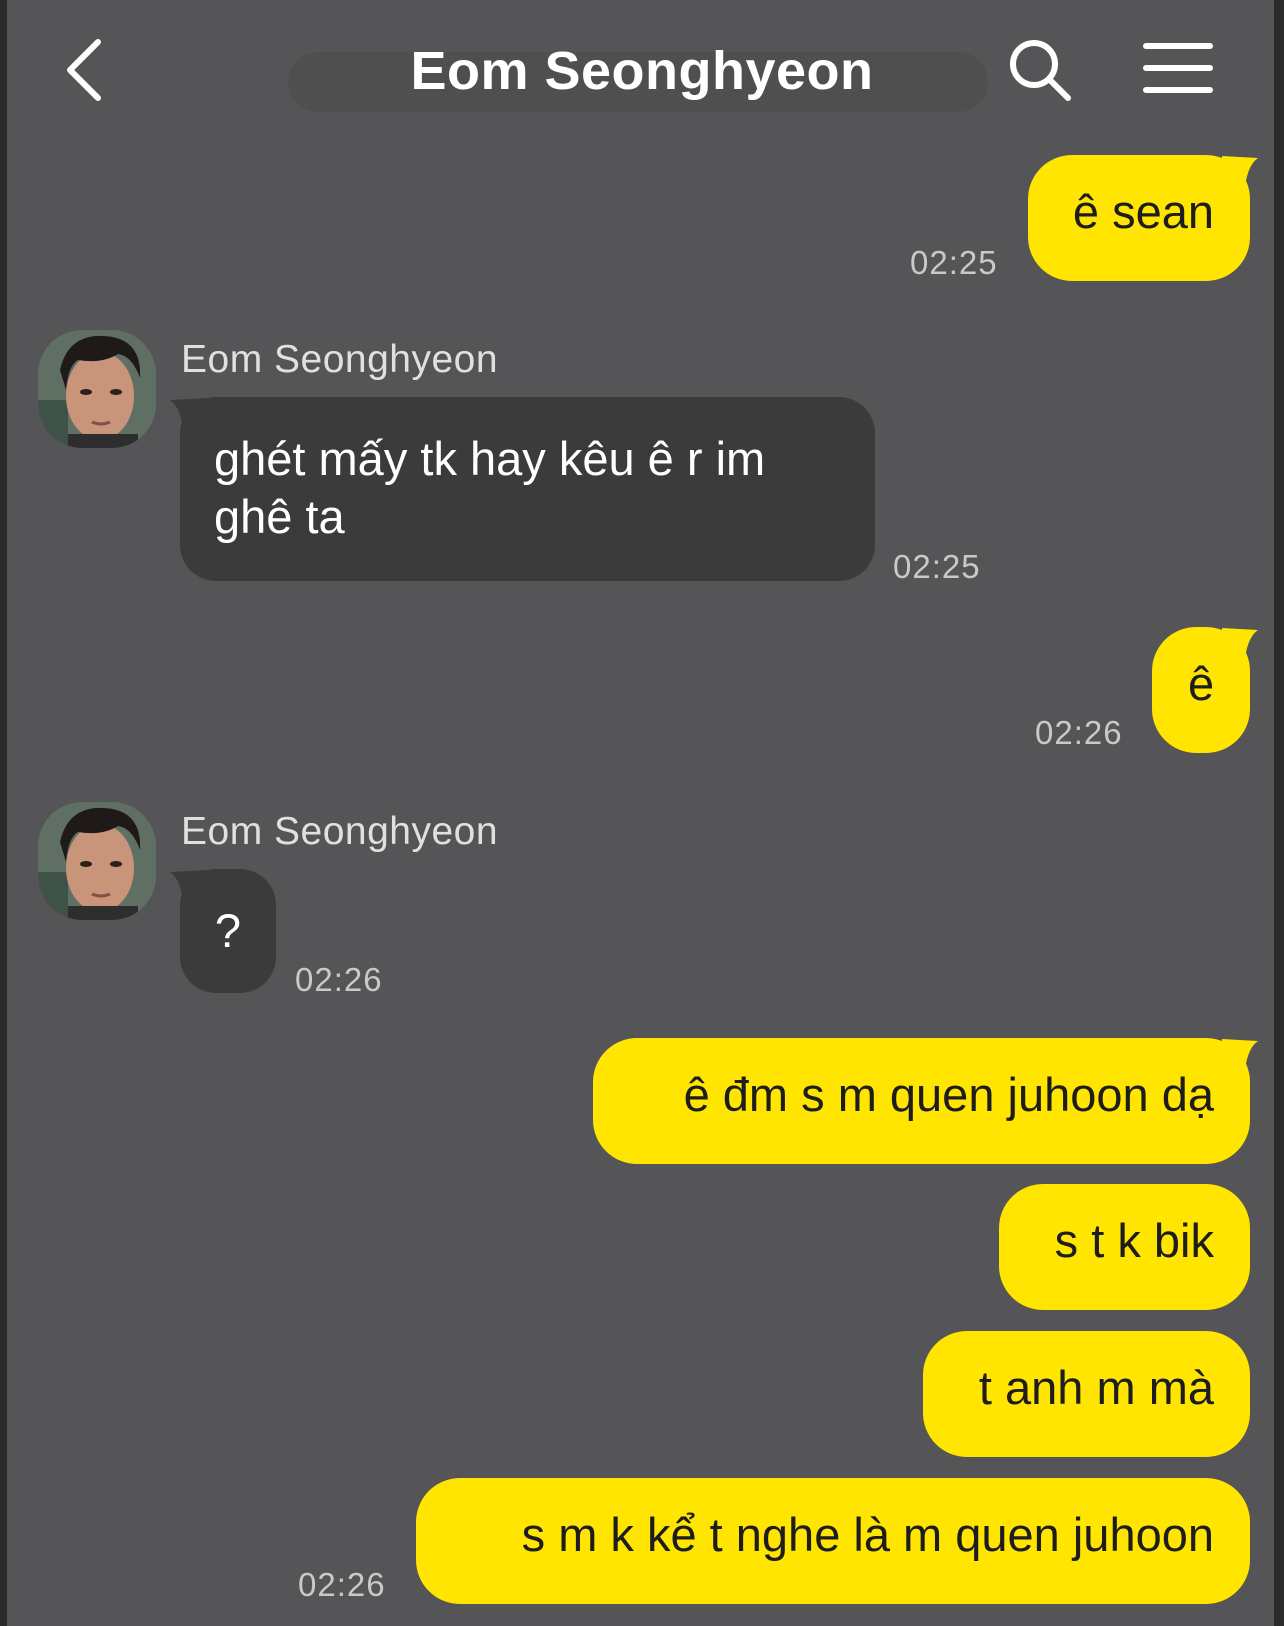 This screenshot has width=1284, height=1626. Describe the element at coordinates (642, 71) in the screenshot. I see `chat-title: Eom Seonghyeon` at that location.